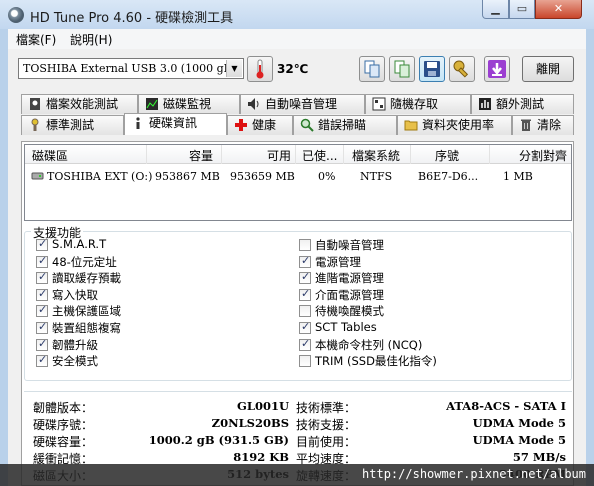 The image size is (594, 486). I want to click on disk-monitor-icon, so click(152, 104).